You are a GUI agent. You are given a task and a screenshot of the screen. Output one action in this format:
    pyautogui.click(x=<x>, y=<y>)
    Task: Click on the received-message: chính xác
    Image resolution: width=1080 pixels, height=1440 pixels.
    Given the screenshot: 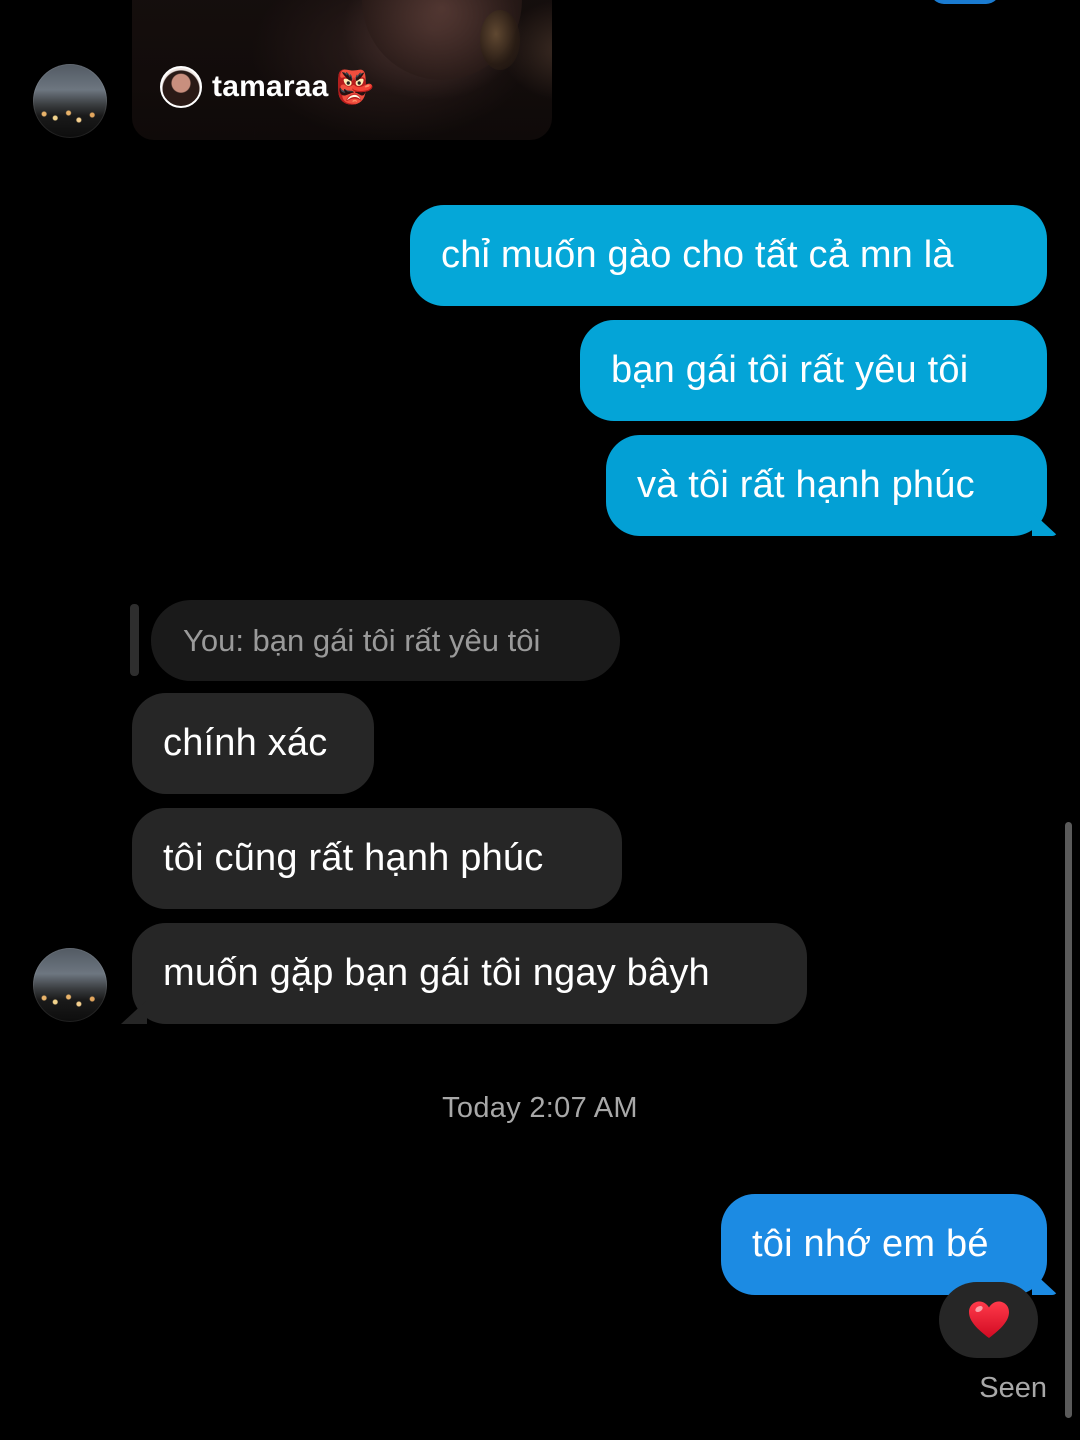 What is the action you would take?
    pyautogui.click(x=253, y=743)
    